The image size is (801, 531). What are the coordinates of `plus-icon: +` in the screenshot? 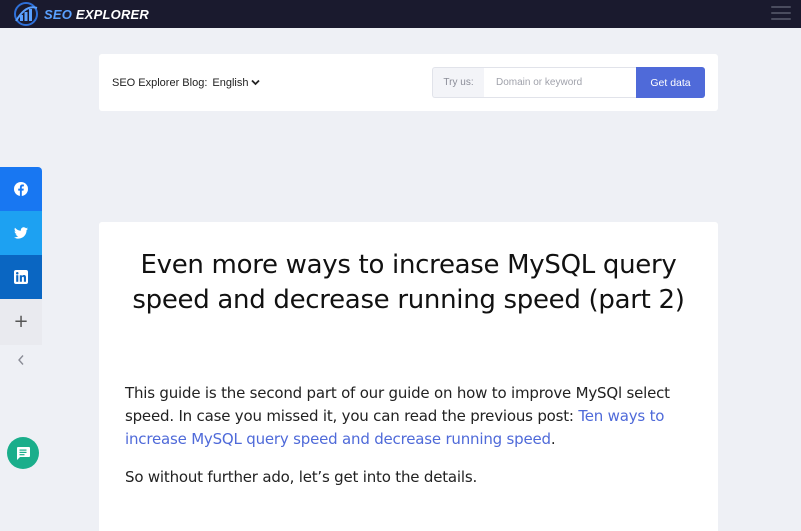 It's located at (21, 321).